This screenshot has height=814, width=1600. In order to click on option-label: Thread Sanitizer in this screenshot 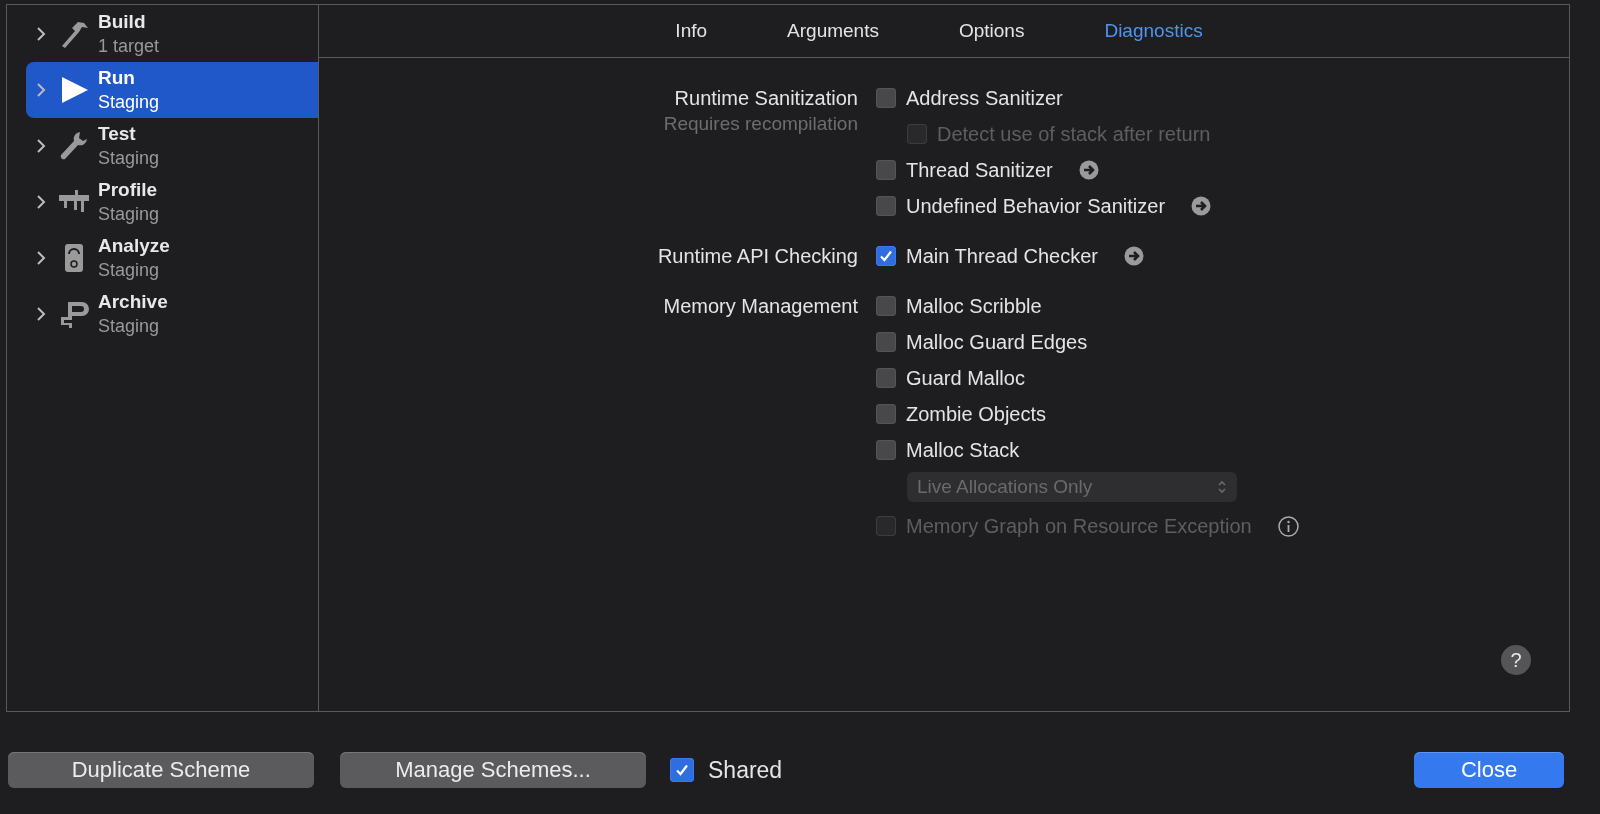, I will do `click(979, 170)`.